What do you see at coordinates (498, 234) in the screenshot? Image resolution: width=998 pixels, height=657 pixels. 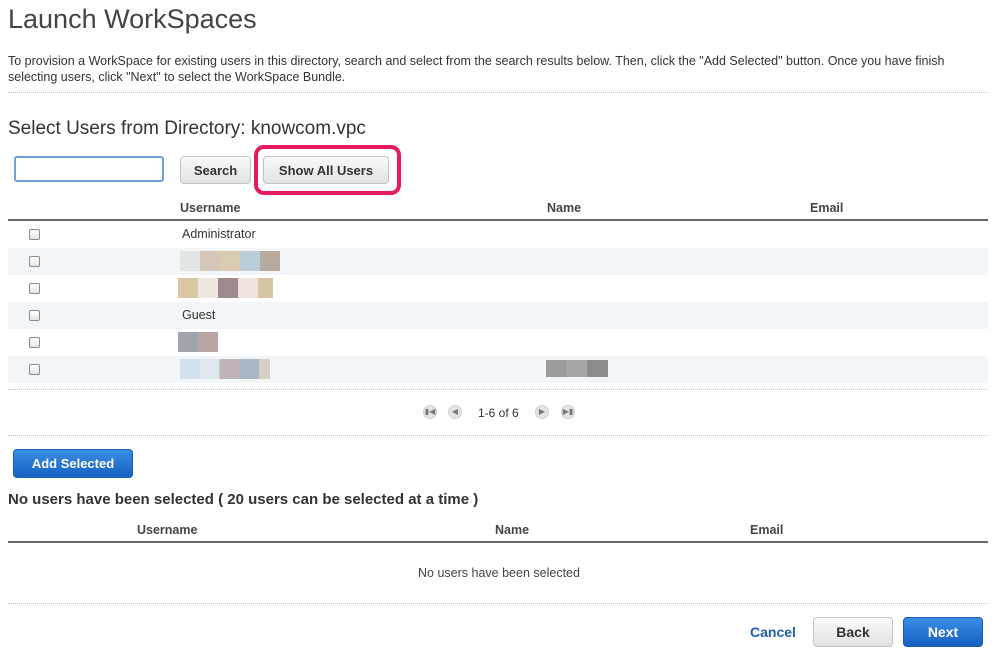 I see `table-row: Administrator` at bounding box center [498, 234].